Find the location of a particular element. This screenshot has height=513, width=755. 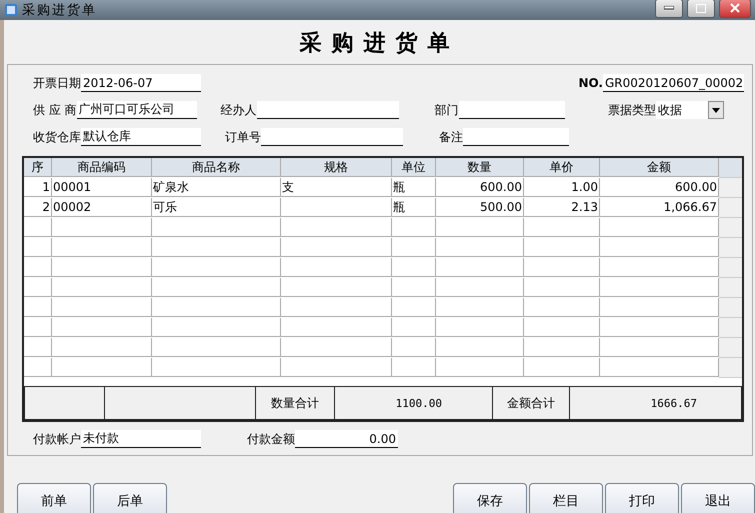

column-header: 单价 is located at coordinates (562, 167).